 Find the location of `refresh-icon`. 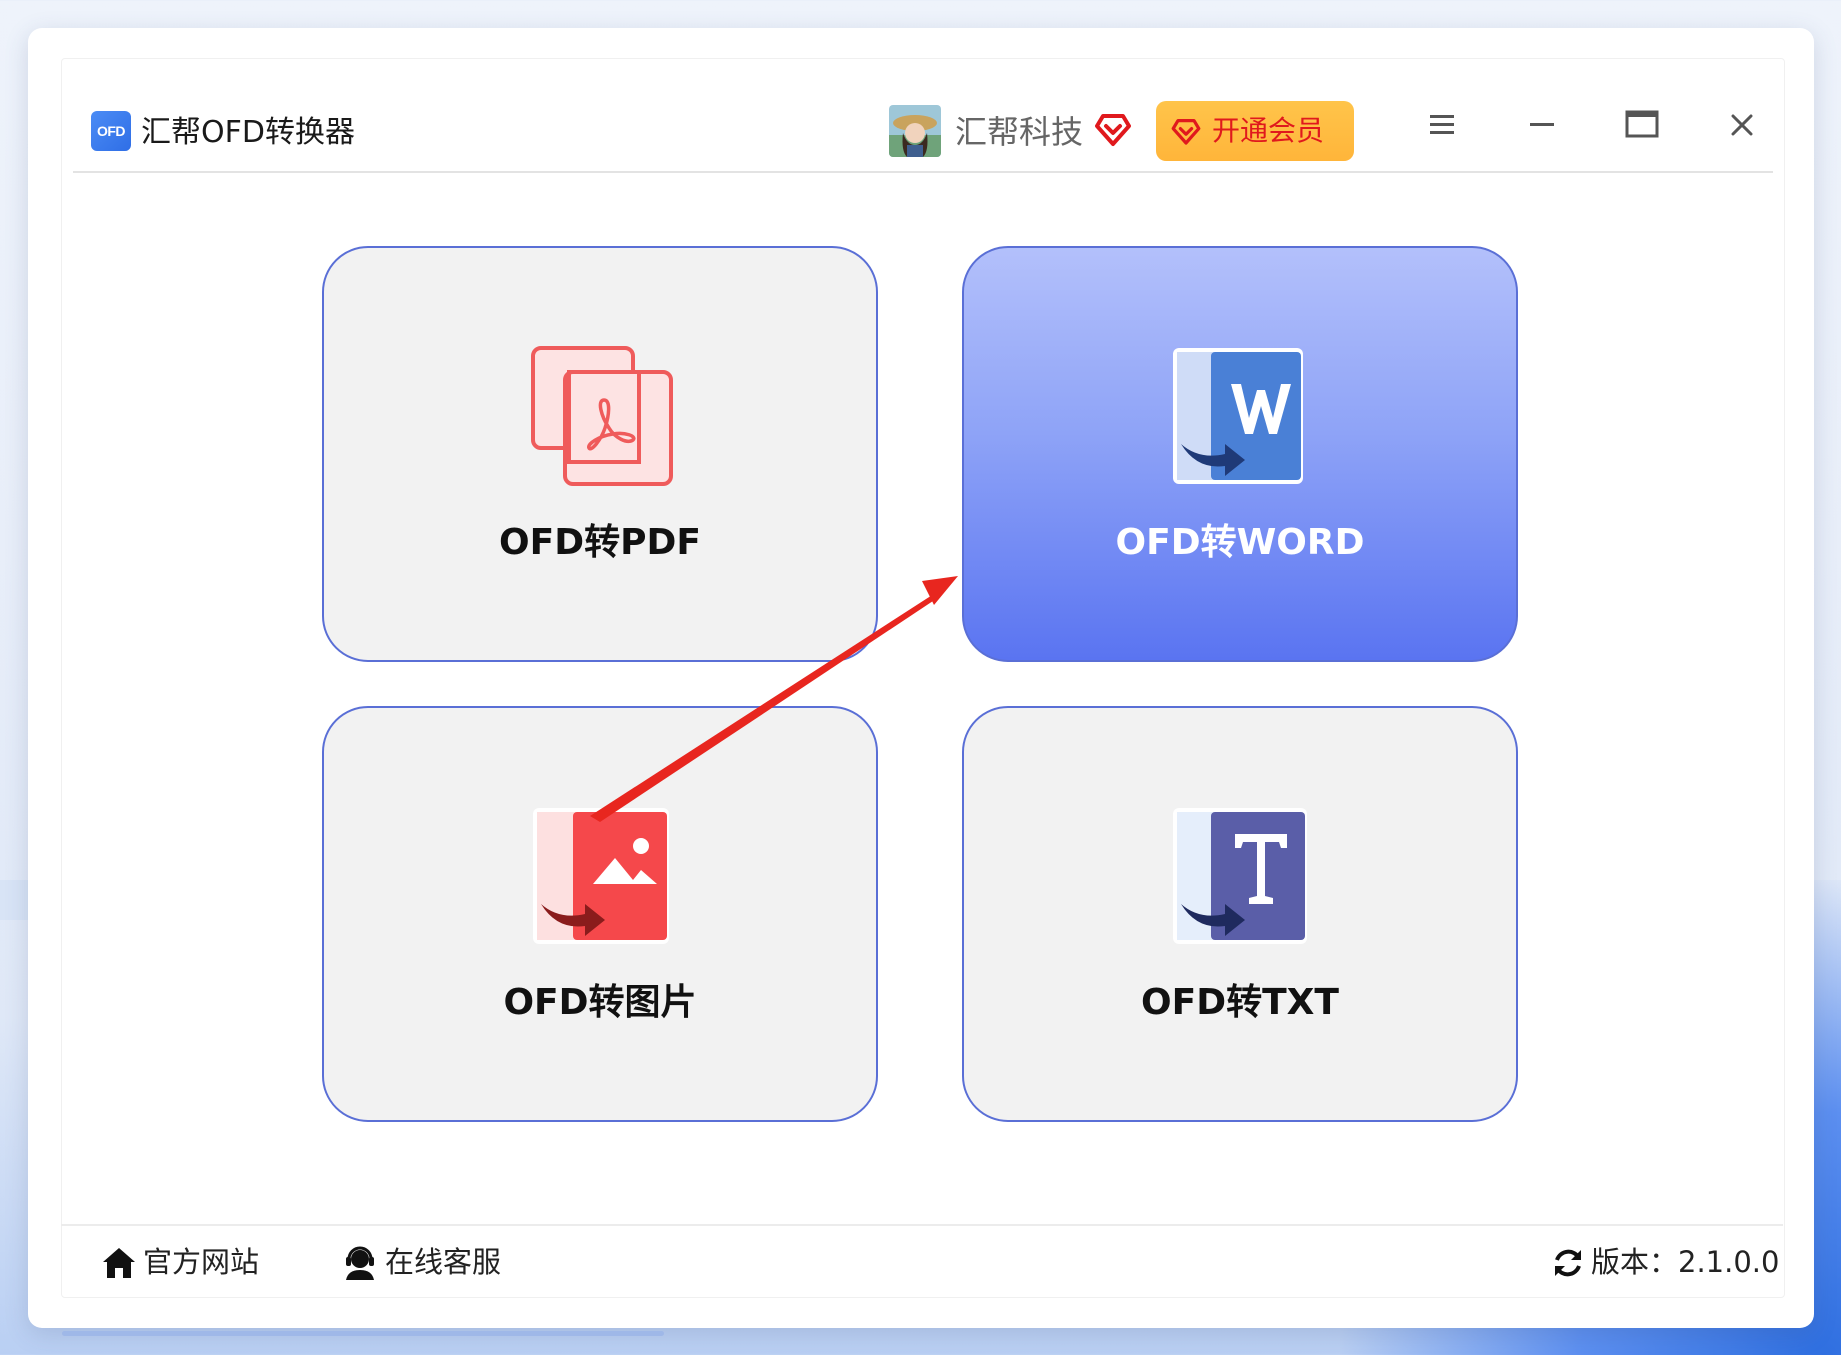

refresh-icon is located at coordinates (1568, 1263).